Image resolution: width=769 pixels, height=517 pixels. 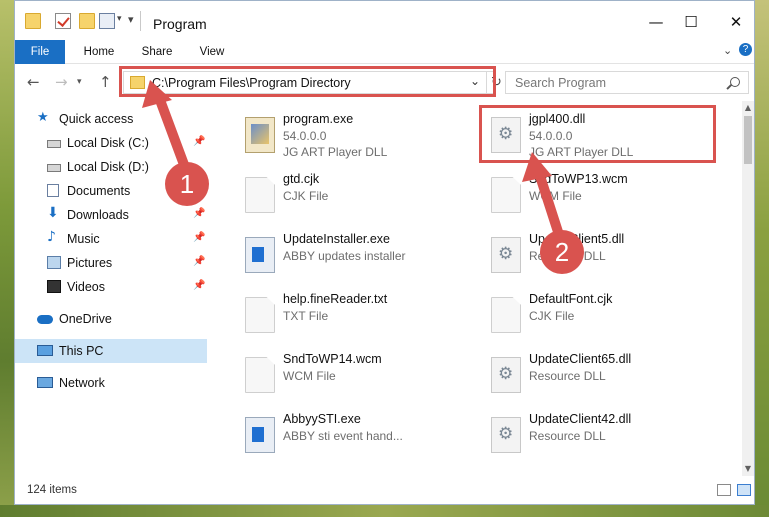 I want to click on nav-item-local-disk-c: Local Disk (C:) 📌, so click(x=111, y=143).